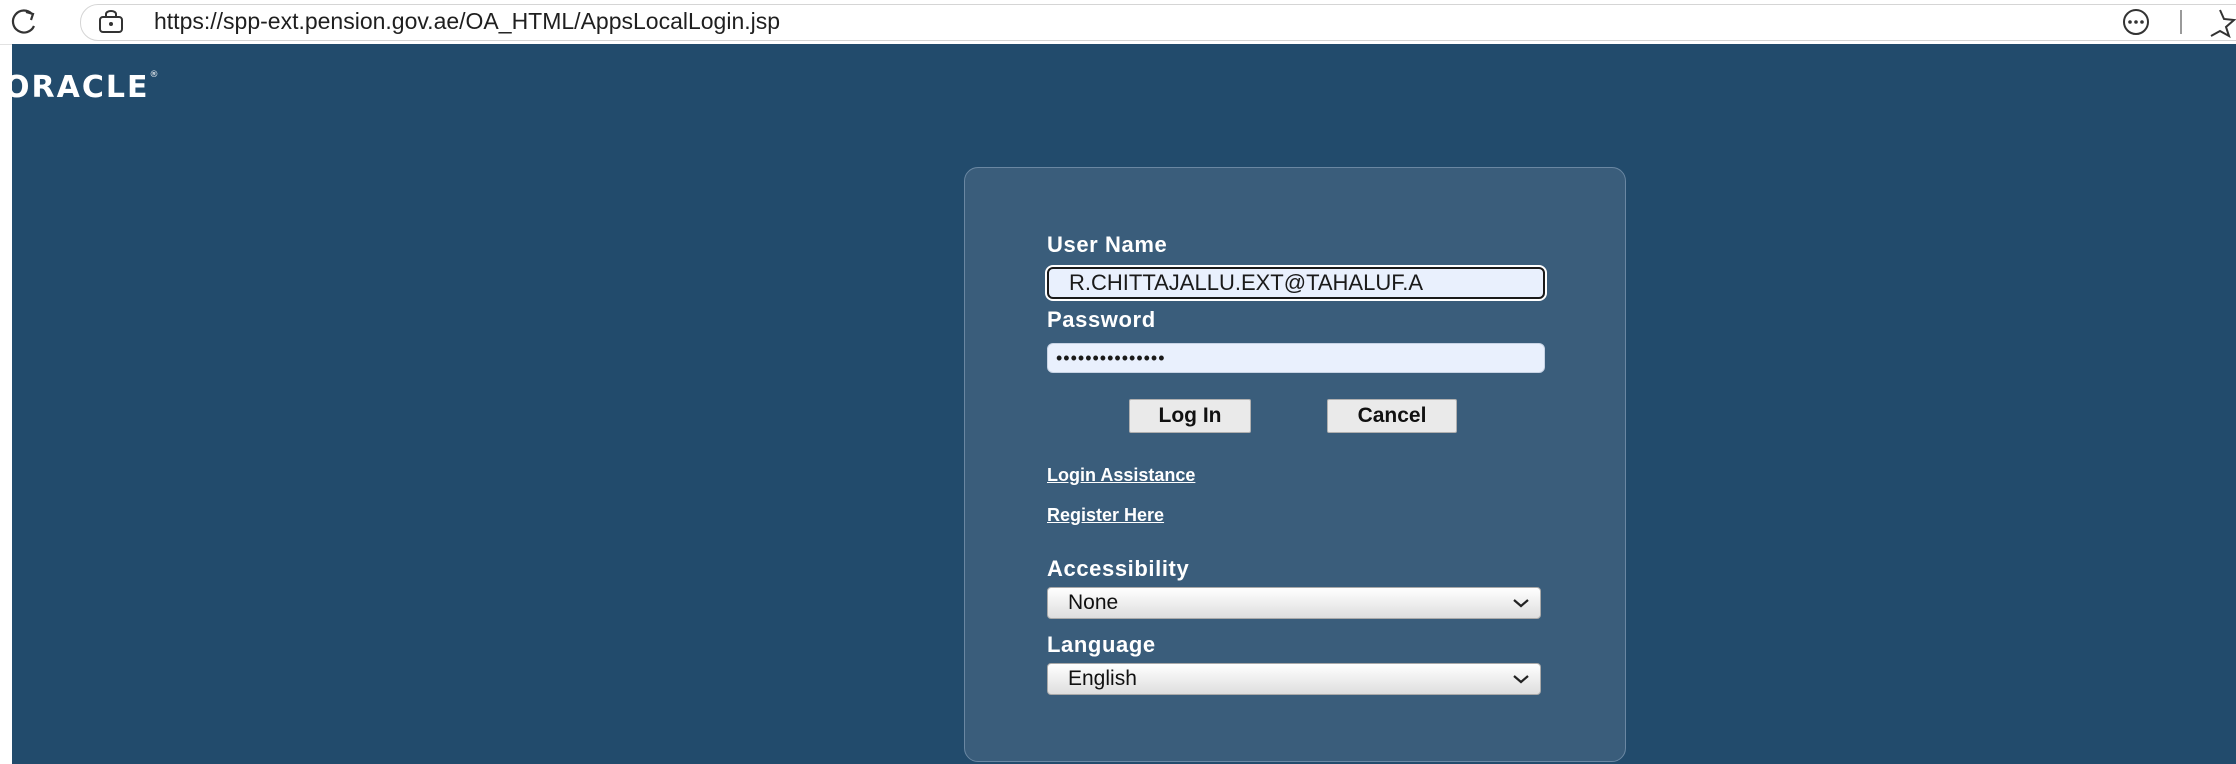 The image size is (2236, 764). I want to click on language-label: Language, so click(1101, 644).